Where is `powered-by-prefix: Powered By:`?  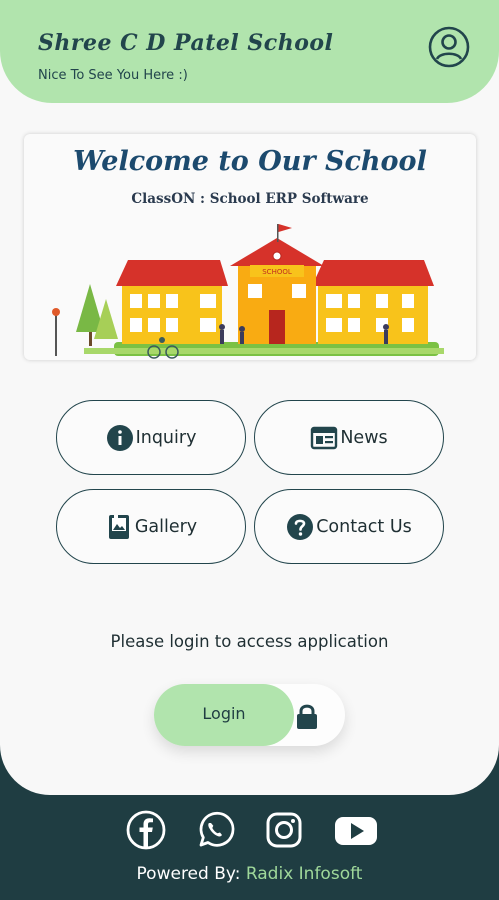
powered-by-prefix: Powered By: is located at coordinates (191, 874).